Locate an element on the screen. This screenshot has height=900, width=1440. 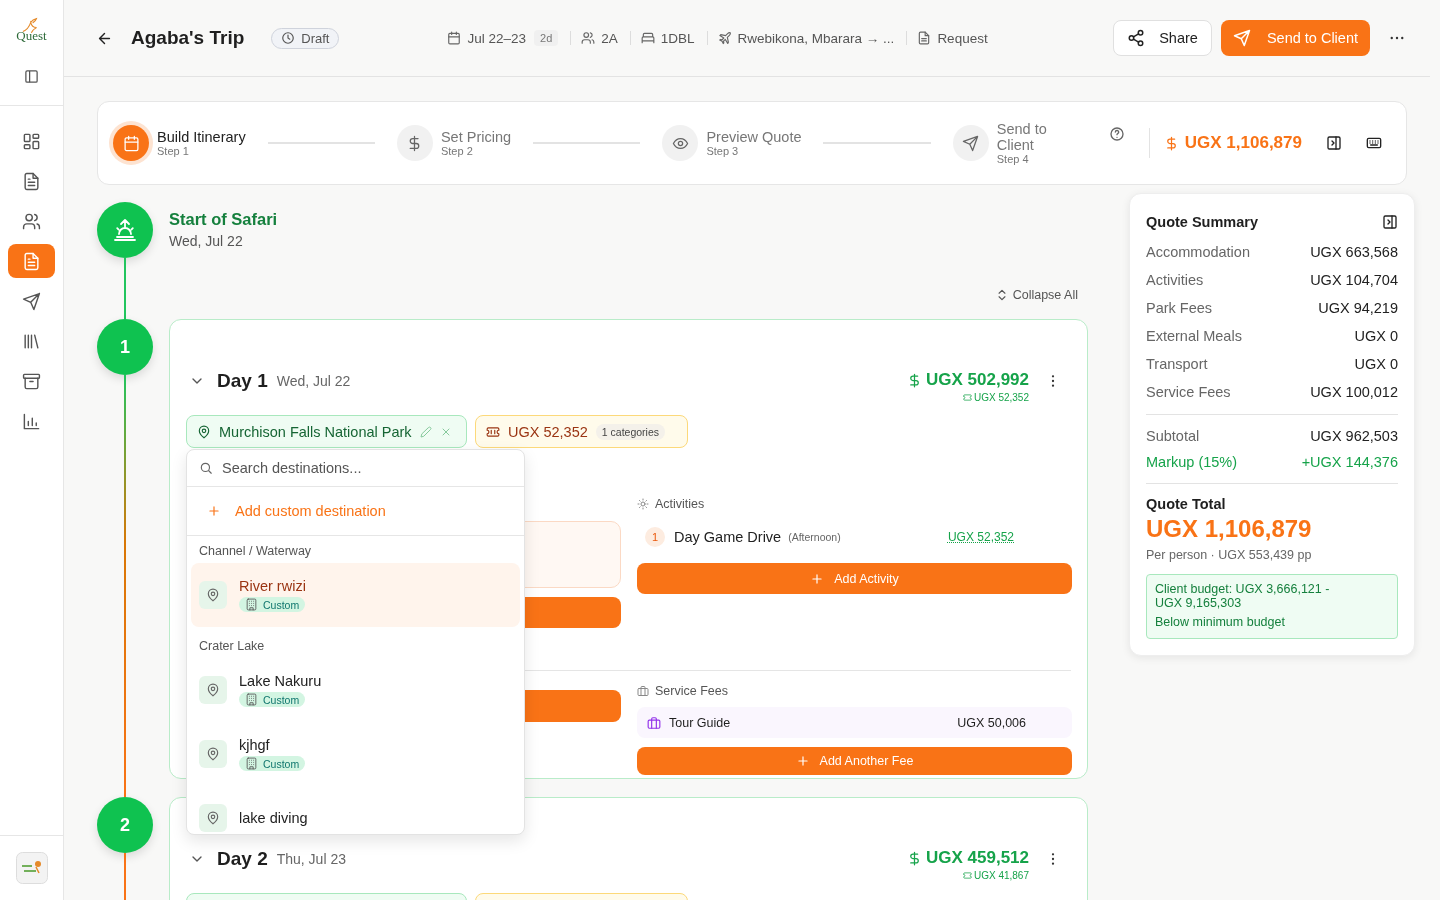
day-node: 1 is located at coordinates (125, 347).